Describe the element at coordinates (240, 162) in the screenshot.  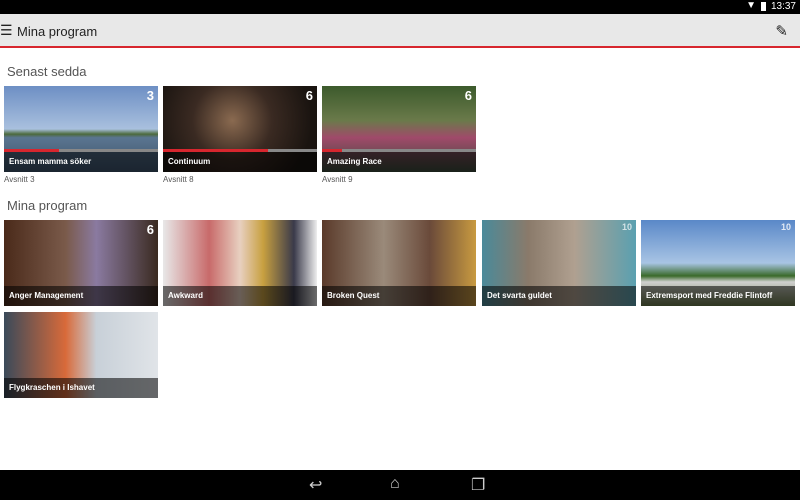
I see `card-title: Continuum` at that location.